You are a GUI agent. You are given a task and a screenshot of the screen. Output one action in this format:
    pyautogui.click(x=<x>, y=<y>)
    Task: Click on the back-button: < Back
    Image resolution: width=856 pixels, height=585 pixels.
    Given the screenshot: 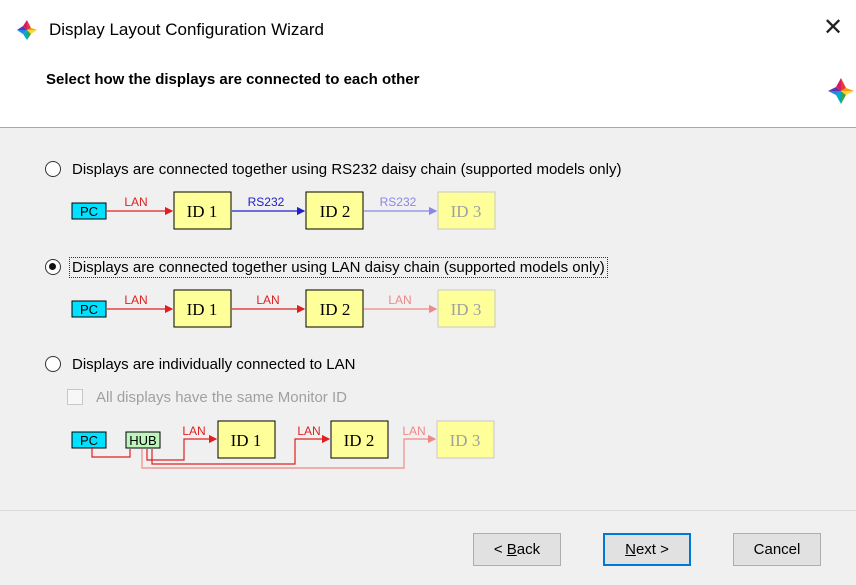 What is the action you would take?
    pyautogui.click(x=517, y=549)
    